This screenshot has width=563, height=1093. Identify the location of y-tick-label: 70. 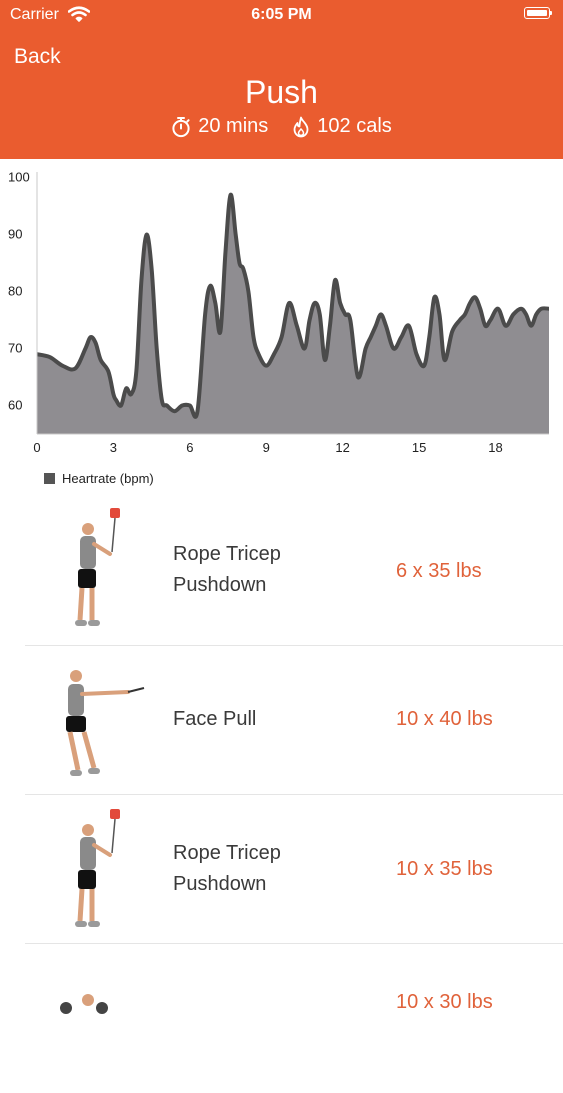
(15, 348).